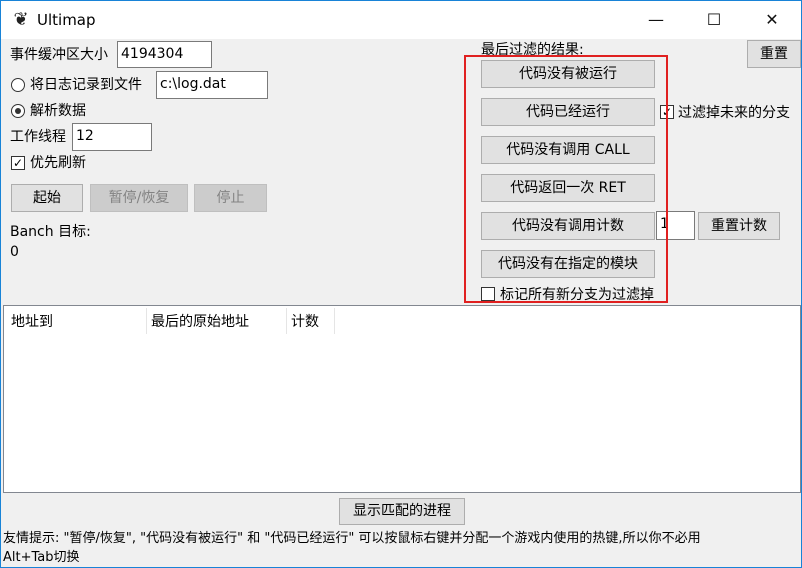 The image size is (802, 568). What do you see at coordinates (164, 54) in the screenshot?
I see `buffer-size-input: 4194304` at bounding box center [164, 54].